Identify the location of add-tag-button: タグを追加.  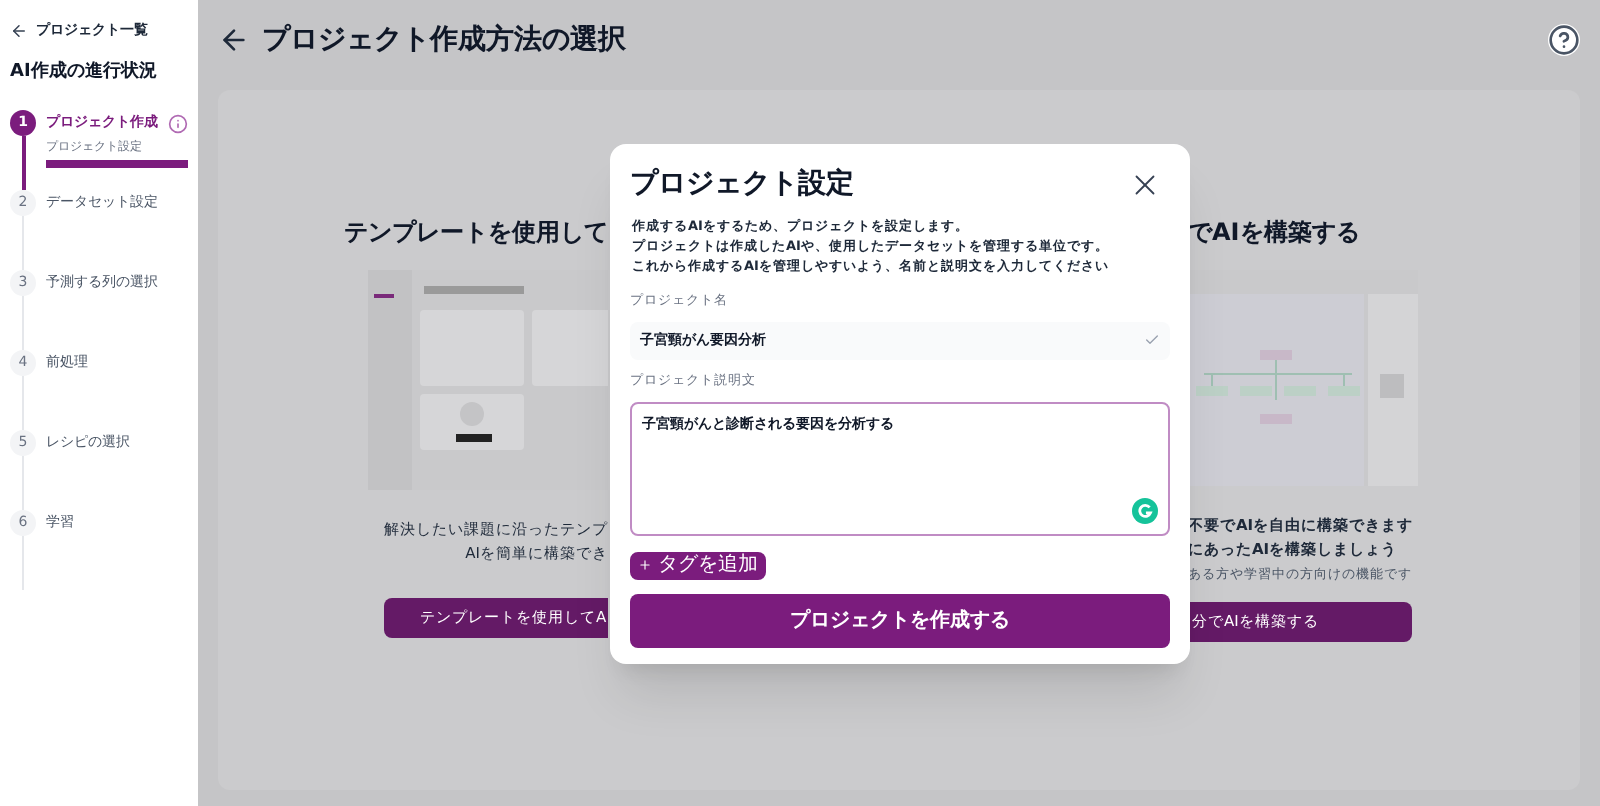
(698, 565).